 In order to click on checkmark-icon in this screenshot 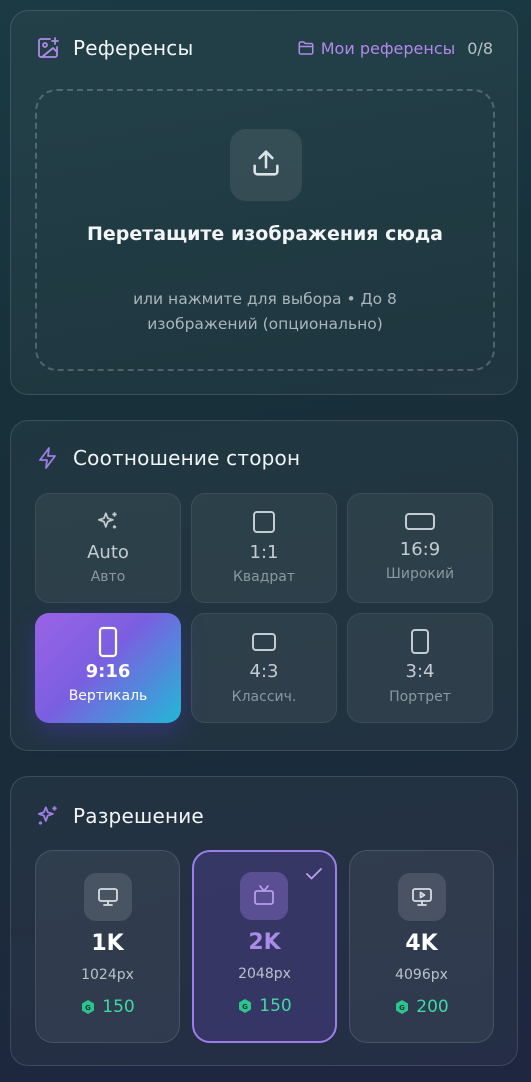, I will do `click(314, 875)`.